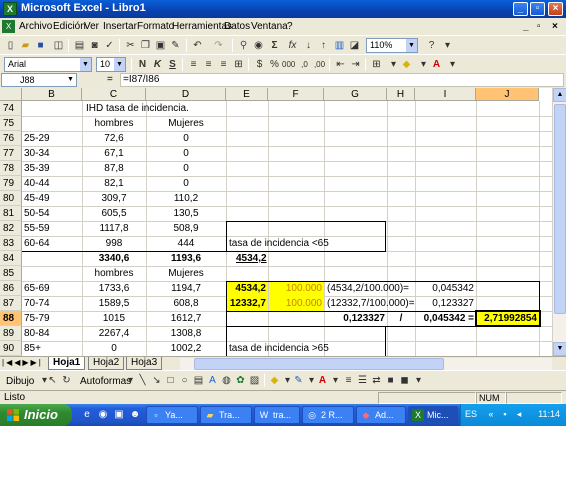 This screenshot has height=477, width=566. What do you see at coordinates (114, 303) in the screenshot?
I see `cell-c87: 1589,5` at bounding box center [114, 303].